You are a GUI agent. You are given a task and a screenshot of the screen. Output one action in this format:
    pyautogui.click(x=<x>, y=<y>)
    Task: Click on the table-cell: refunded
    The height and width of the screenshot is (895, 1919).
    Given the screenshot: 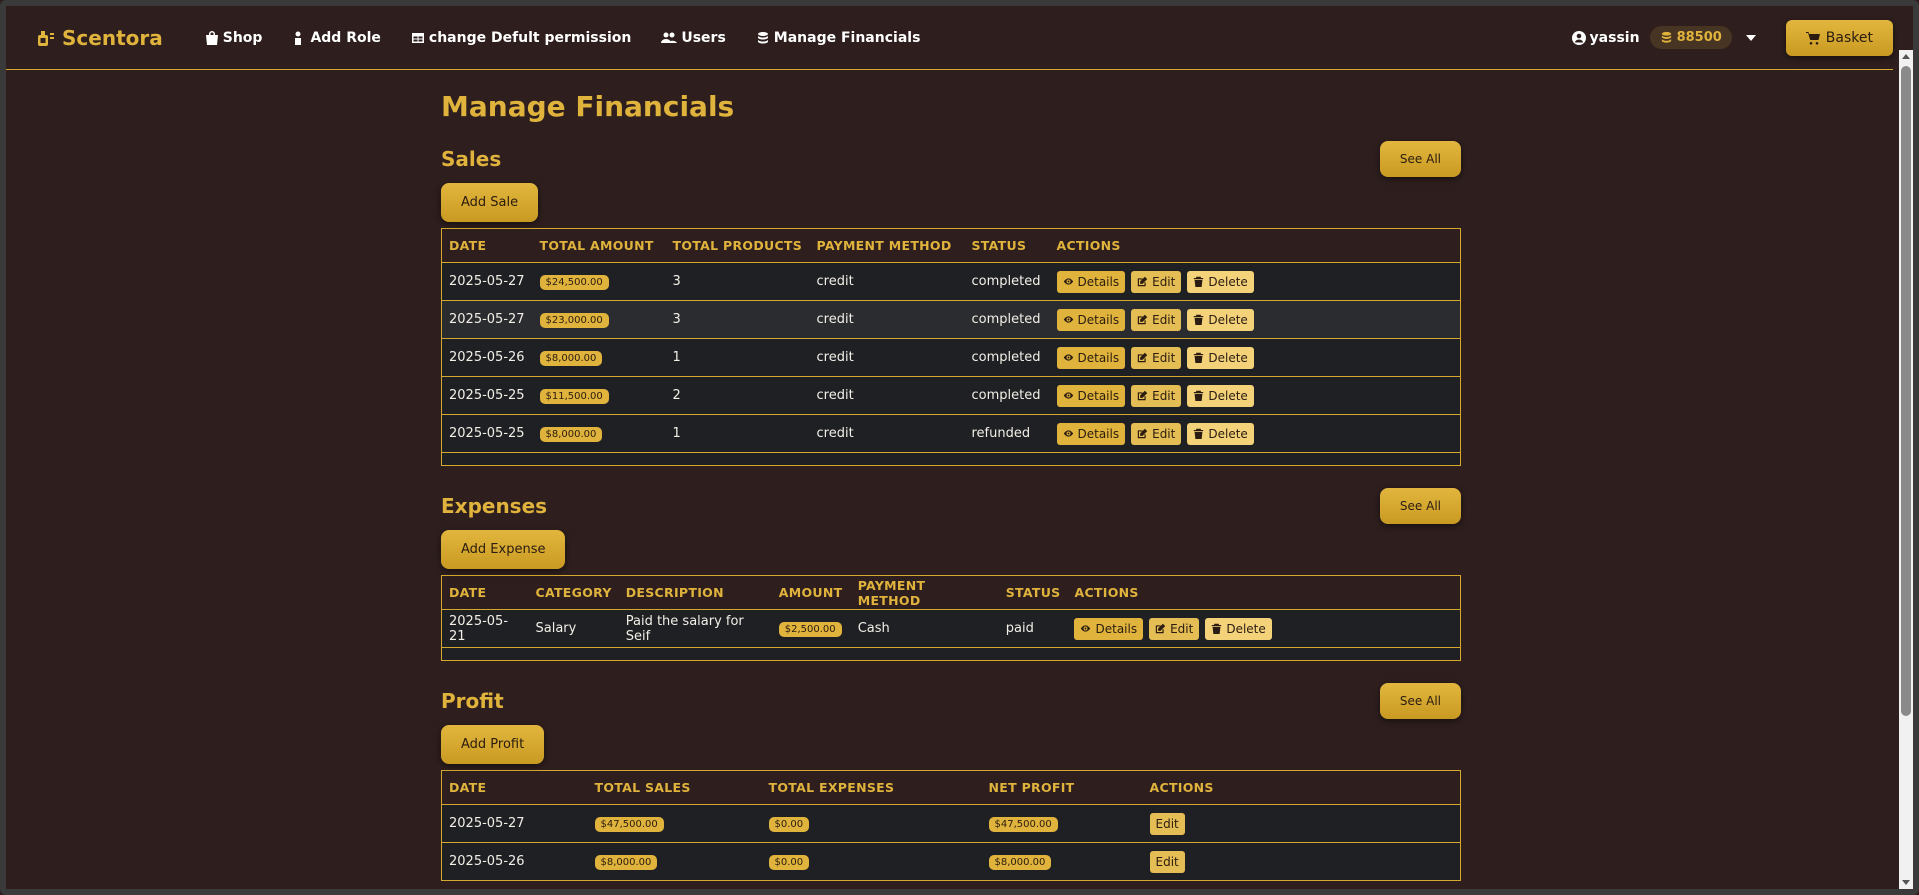 What is the action you would take?
    pyautogui.click(x=1007, y=433)
    